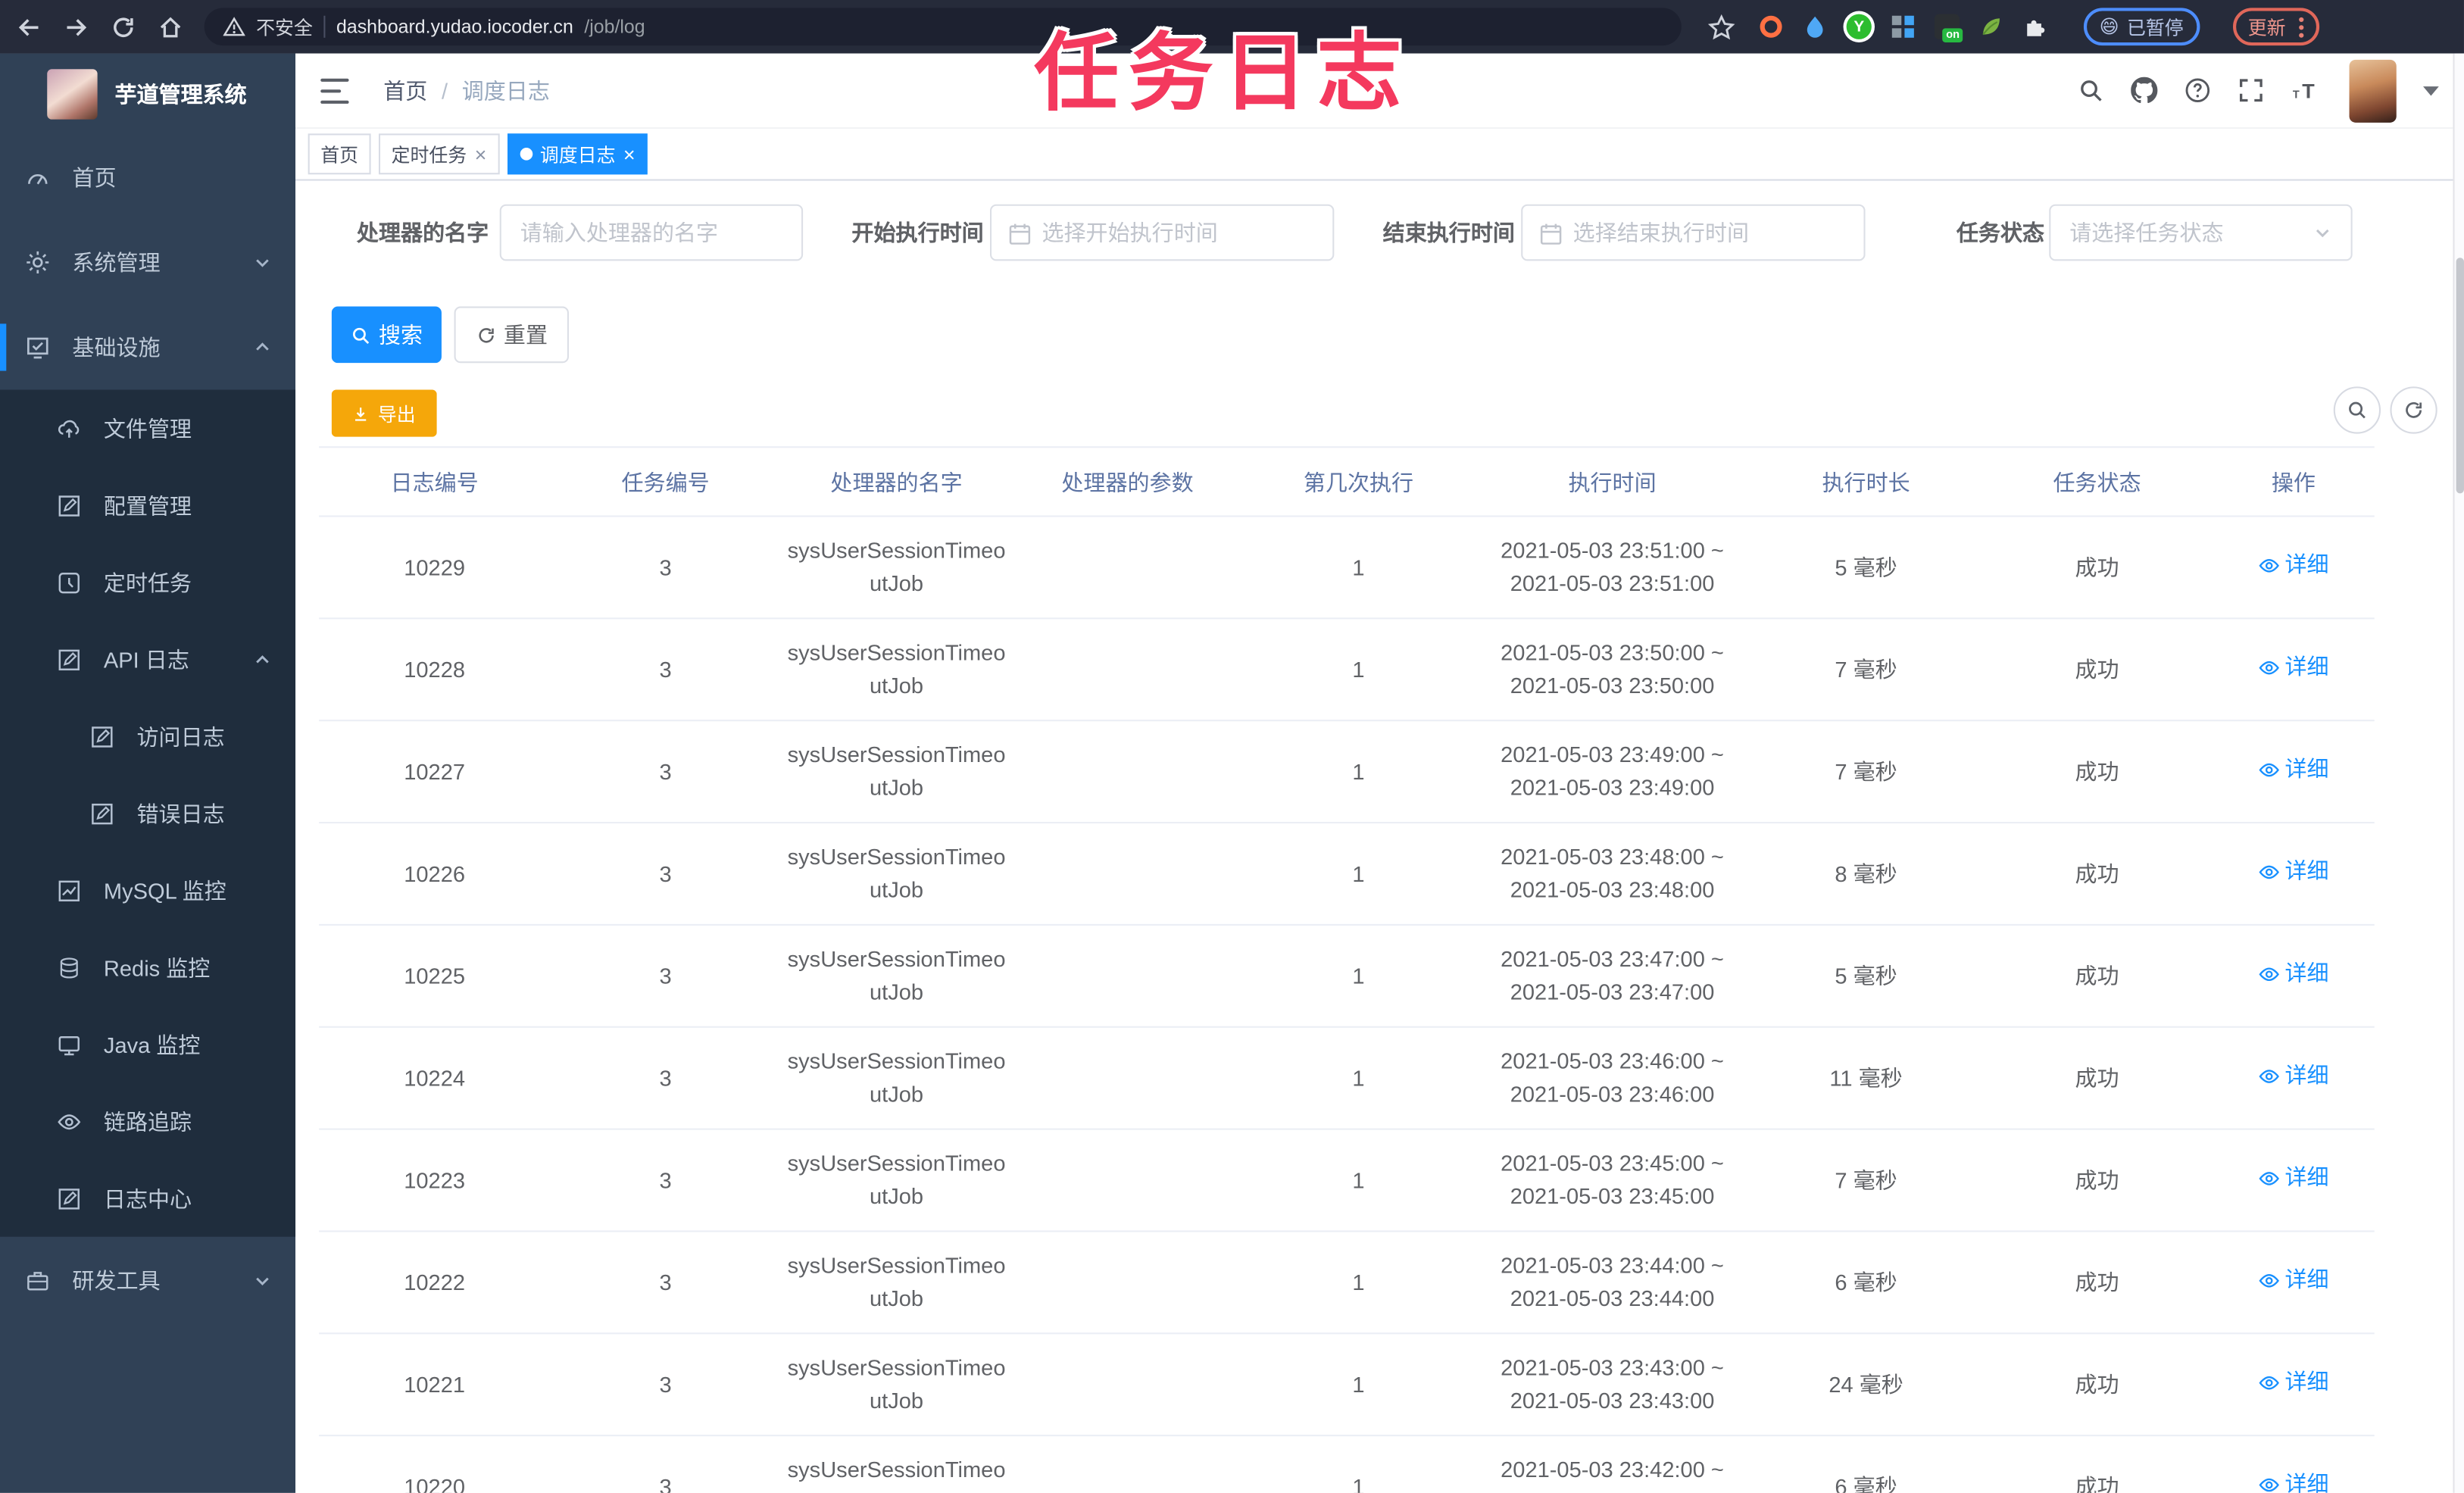 This screenshot has height=1493, width=2464. What do you see at coordinates (2300, 26) in the screenshot?
I see `browser-menu-icon` at bounding box center [2300, 26].